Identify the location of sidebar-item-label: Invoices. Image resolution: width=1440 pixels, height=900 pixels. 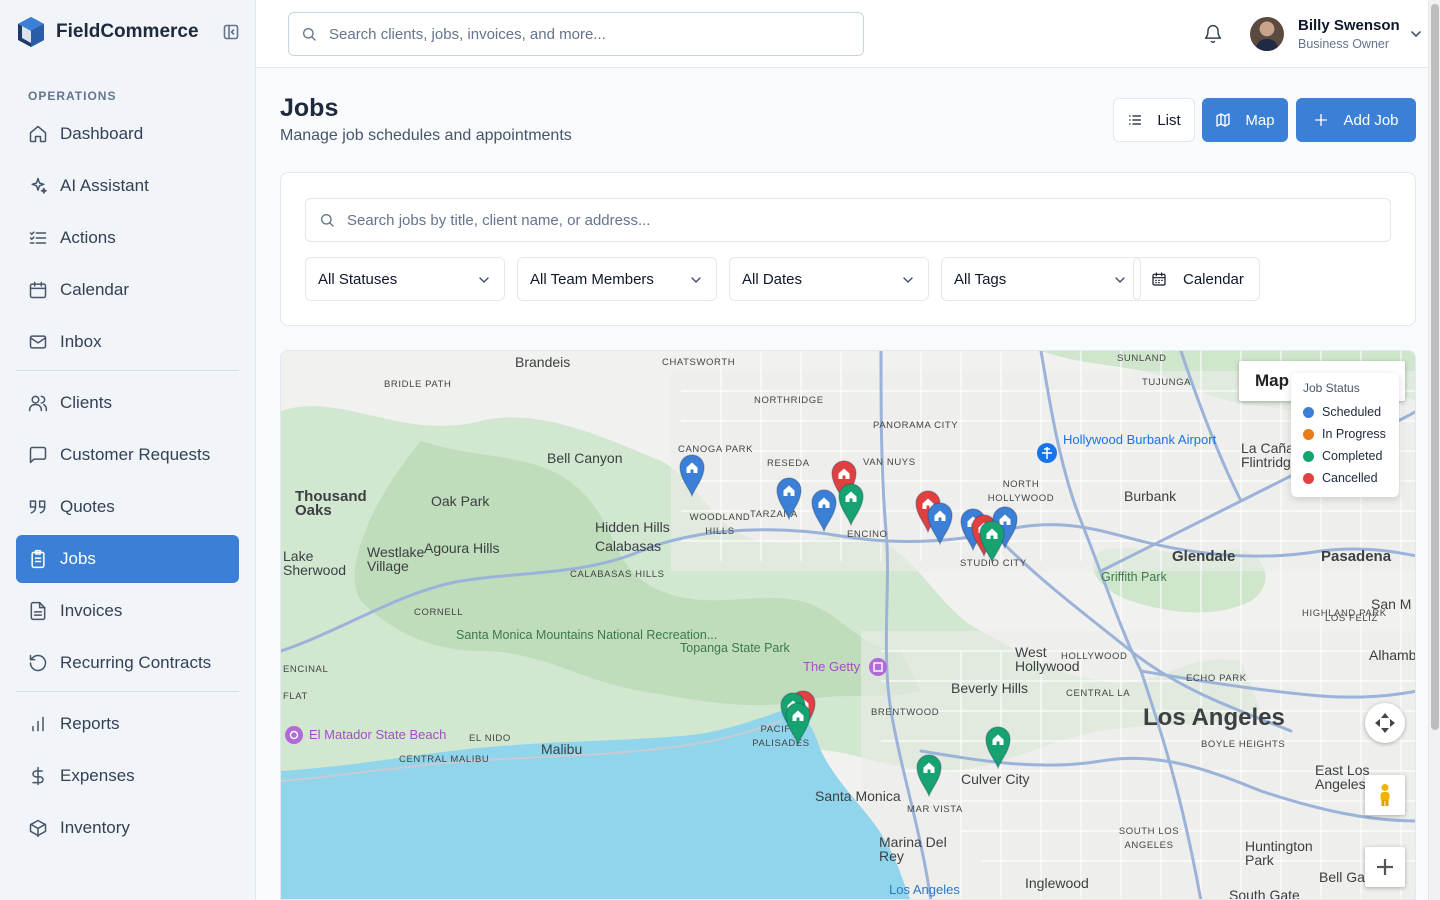
(91, 610).